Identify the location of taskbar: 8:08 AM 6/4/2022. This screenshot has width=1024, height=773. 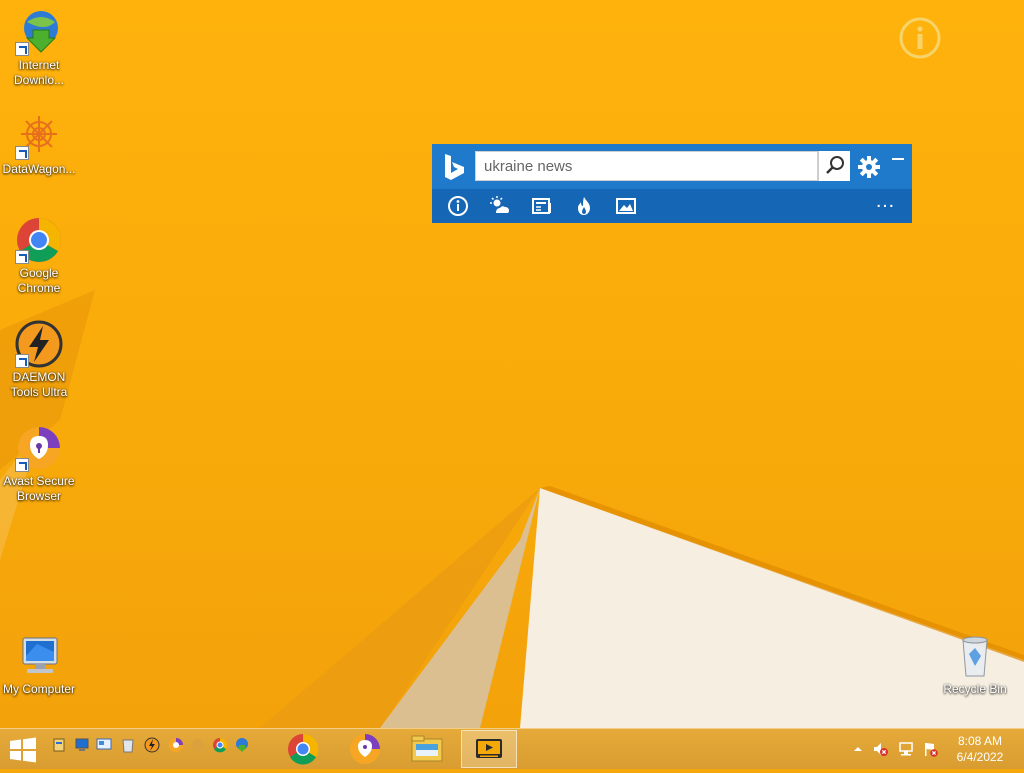
(512, 748).